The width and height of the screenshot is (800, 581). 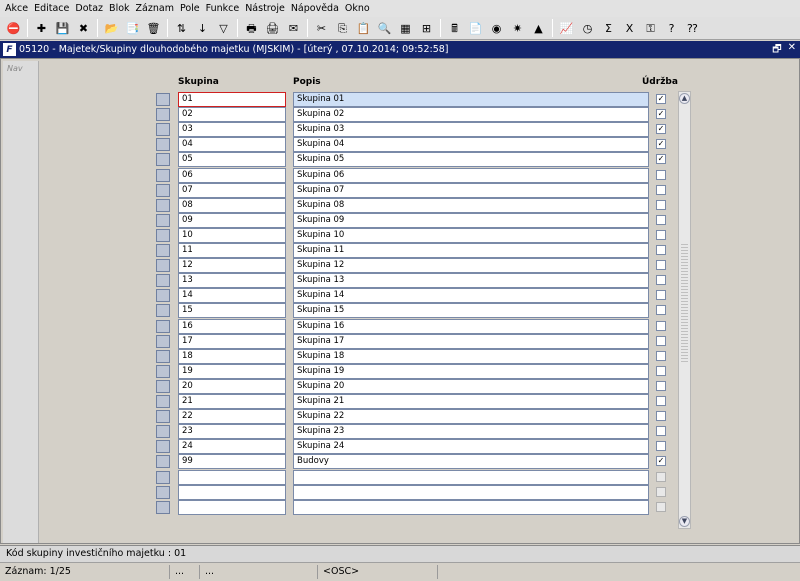 What do you see at coordinates (471, 356) in the screenshot?
I see `description-field: Skupina 18` at bounding box center [471, 356].